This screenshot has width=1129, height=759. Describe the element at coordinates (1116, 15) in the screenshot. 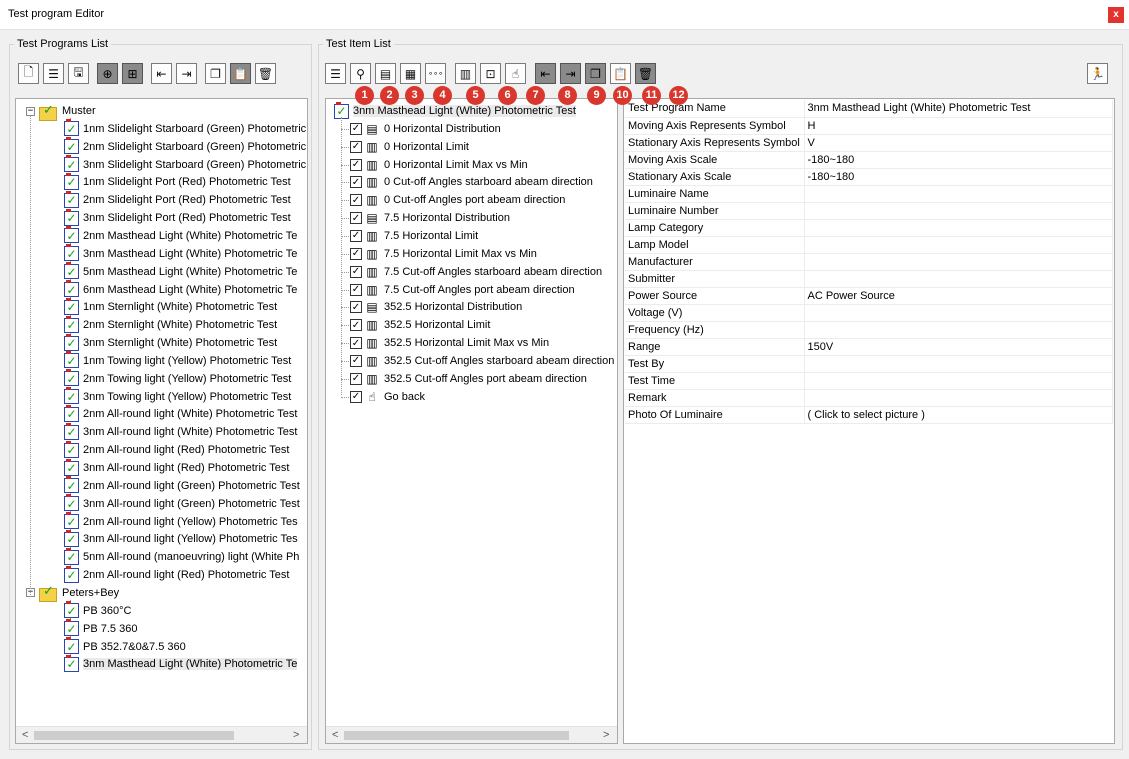

I see `close-button: x` at that location.